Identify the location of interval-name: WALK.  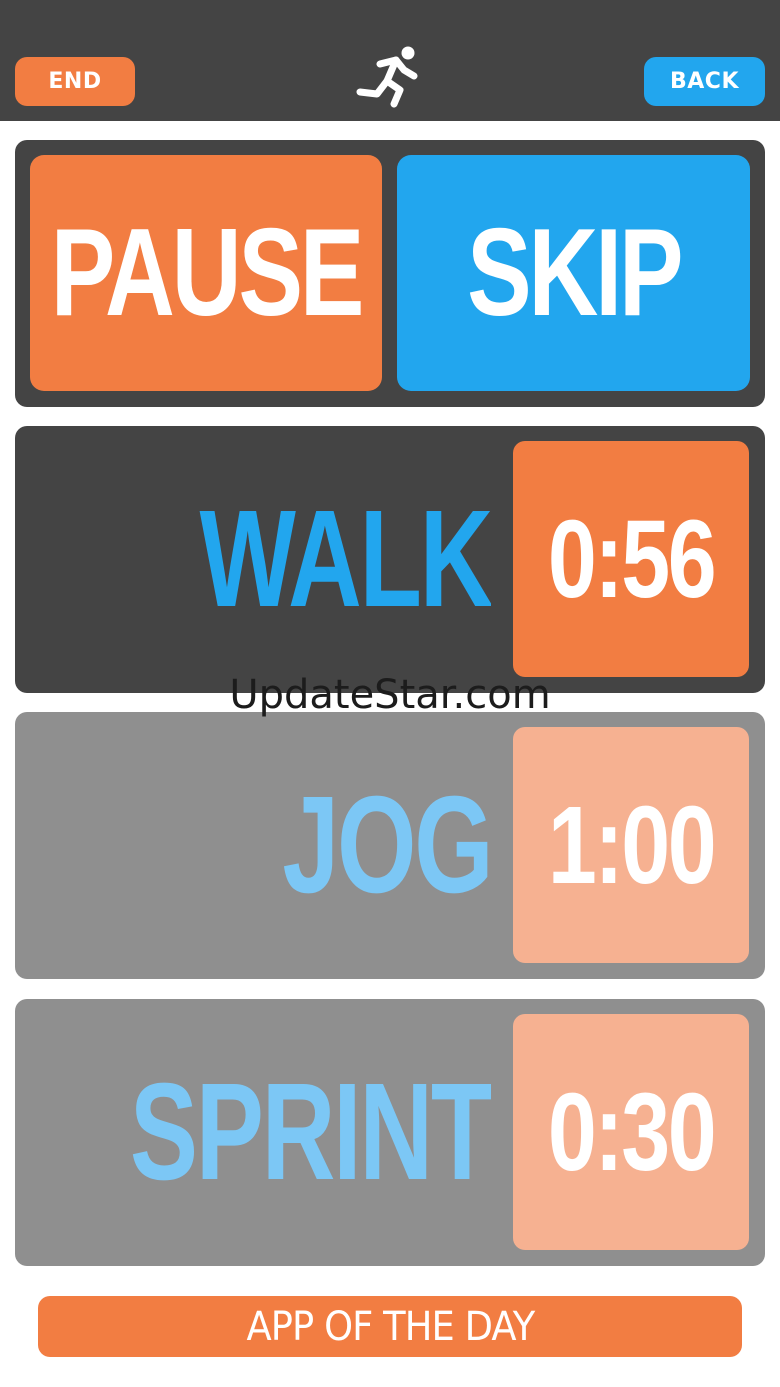
(345, 559).